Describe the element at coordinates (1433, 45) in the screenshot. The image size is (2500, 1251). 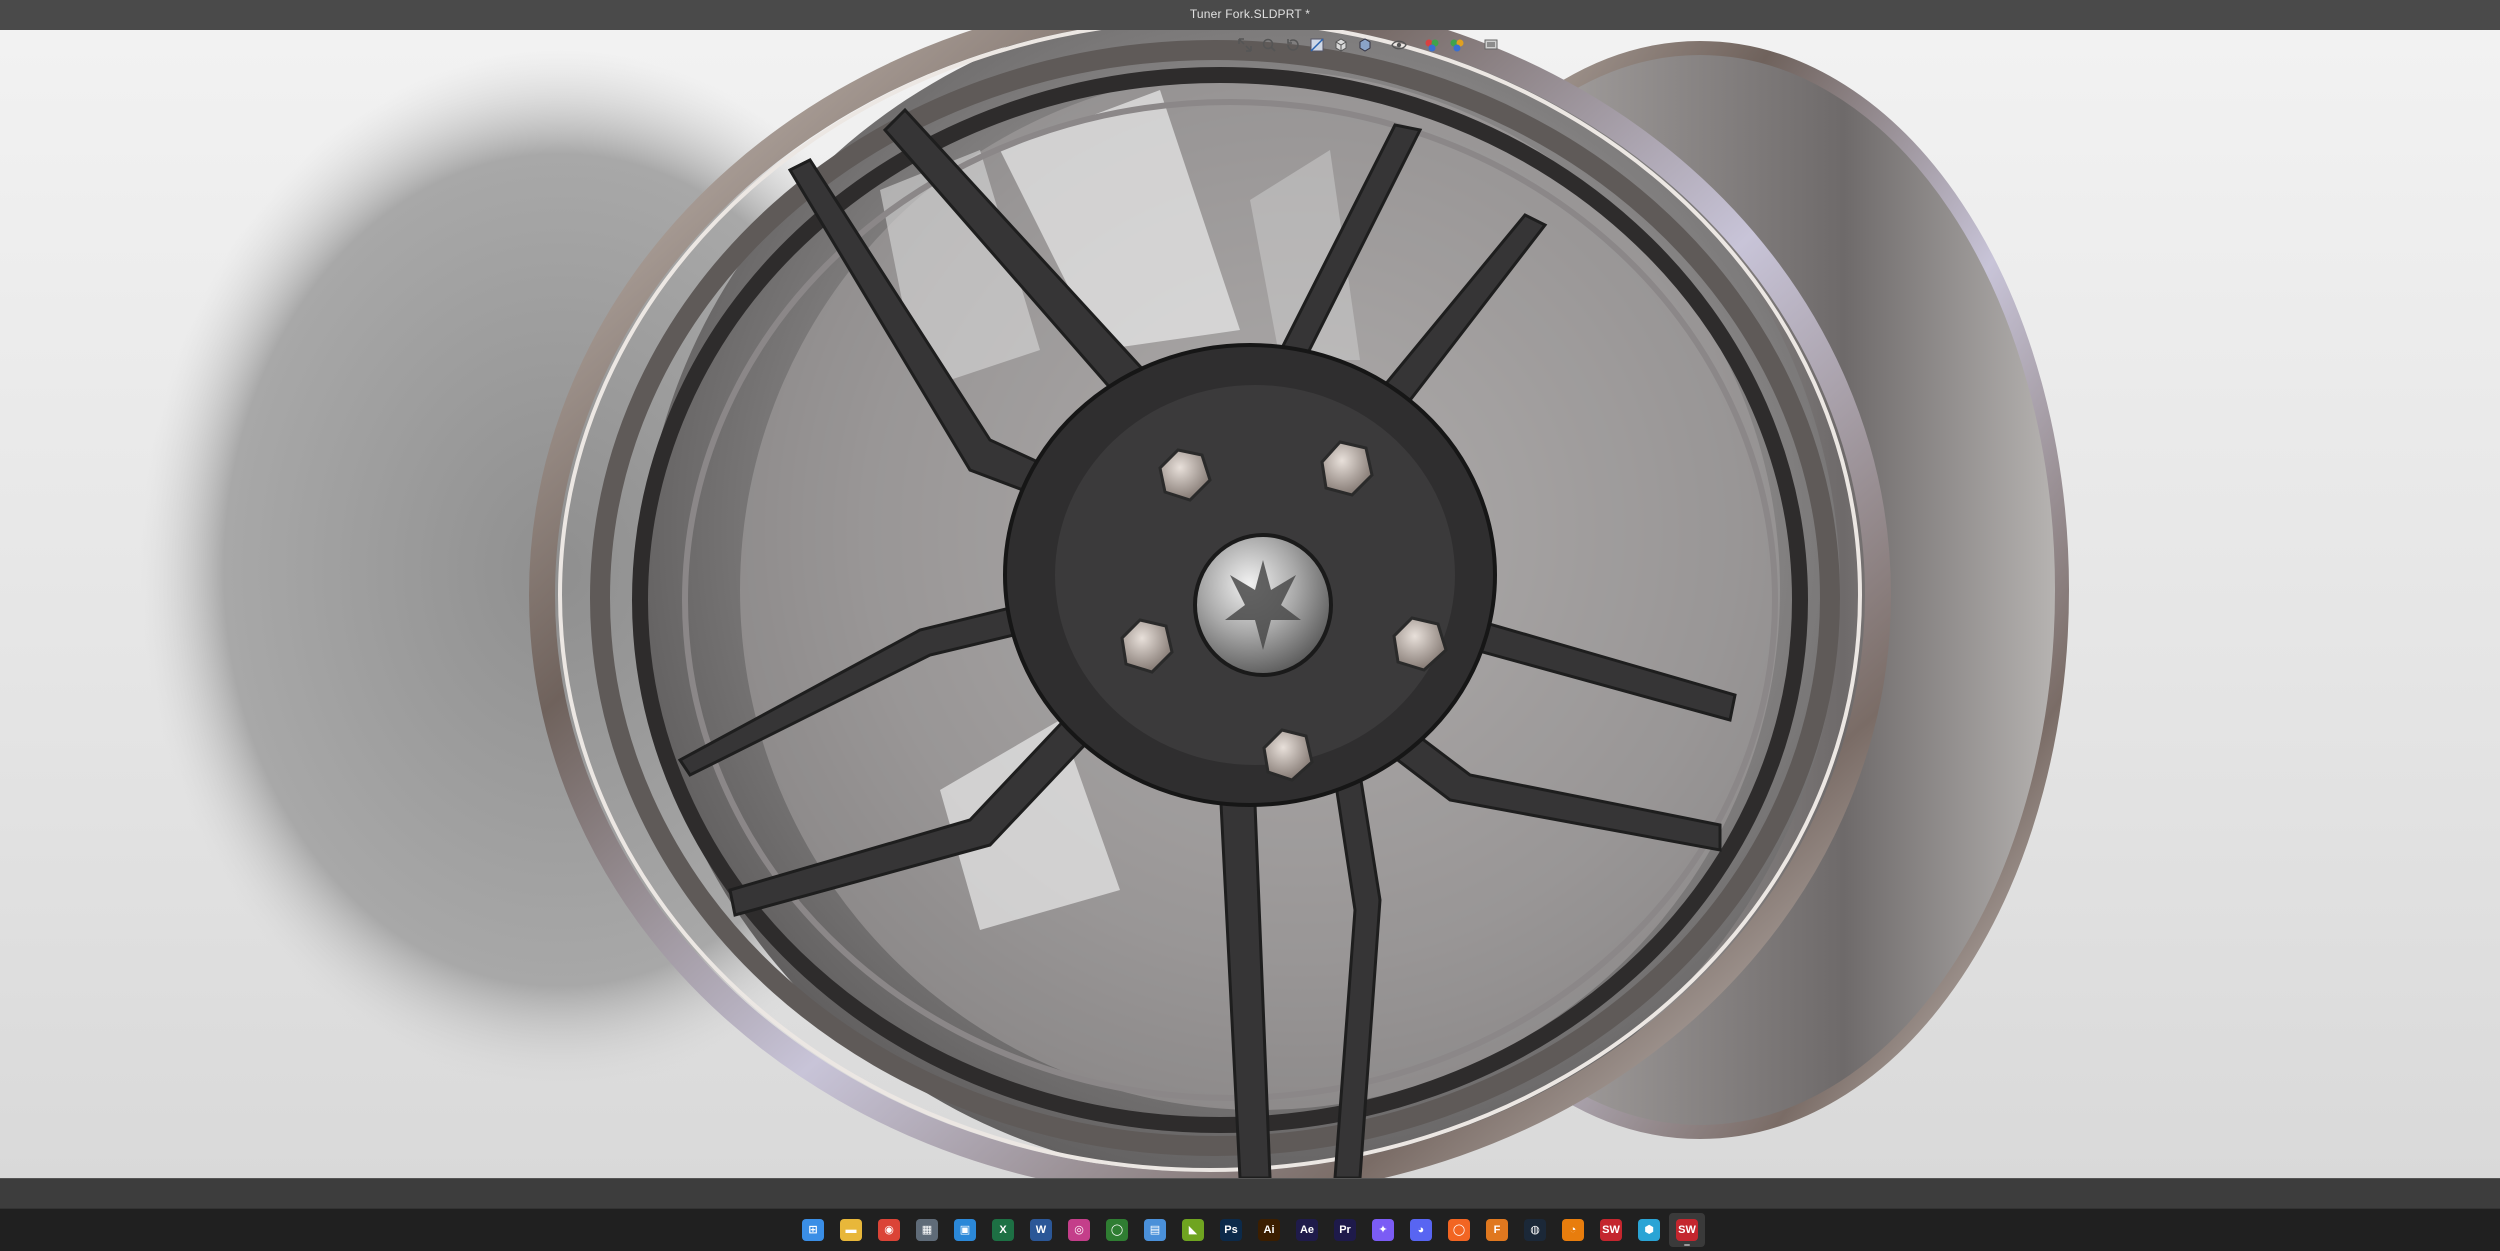
I see `edit-appearance-icon` at that location.